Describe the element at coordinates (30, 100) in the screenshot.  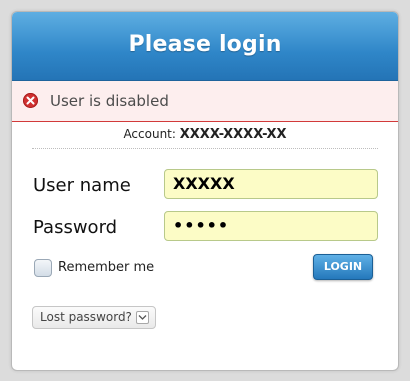
I see `error-icon` at that location.